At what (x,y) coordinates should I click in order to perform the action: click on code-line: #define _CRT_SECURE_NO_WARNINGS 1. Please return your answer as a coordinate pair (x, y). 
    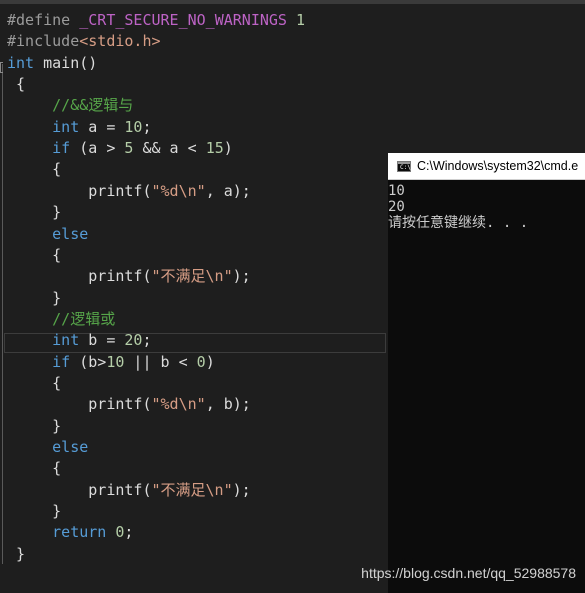
    Looking at the image, I should click on (156, 20).